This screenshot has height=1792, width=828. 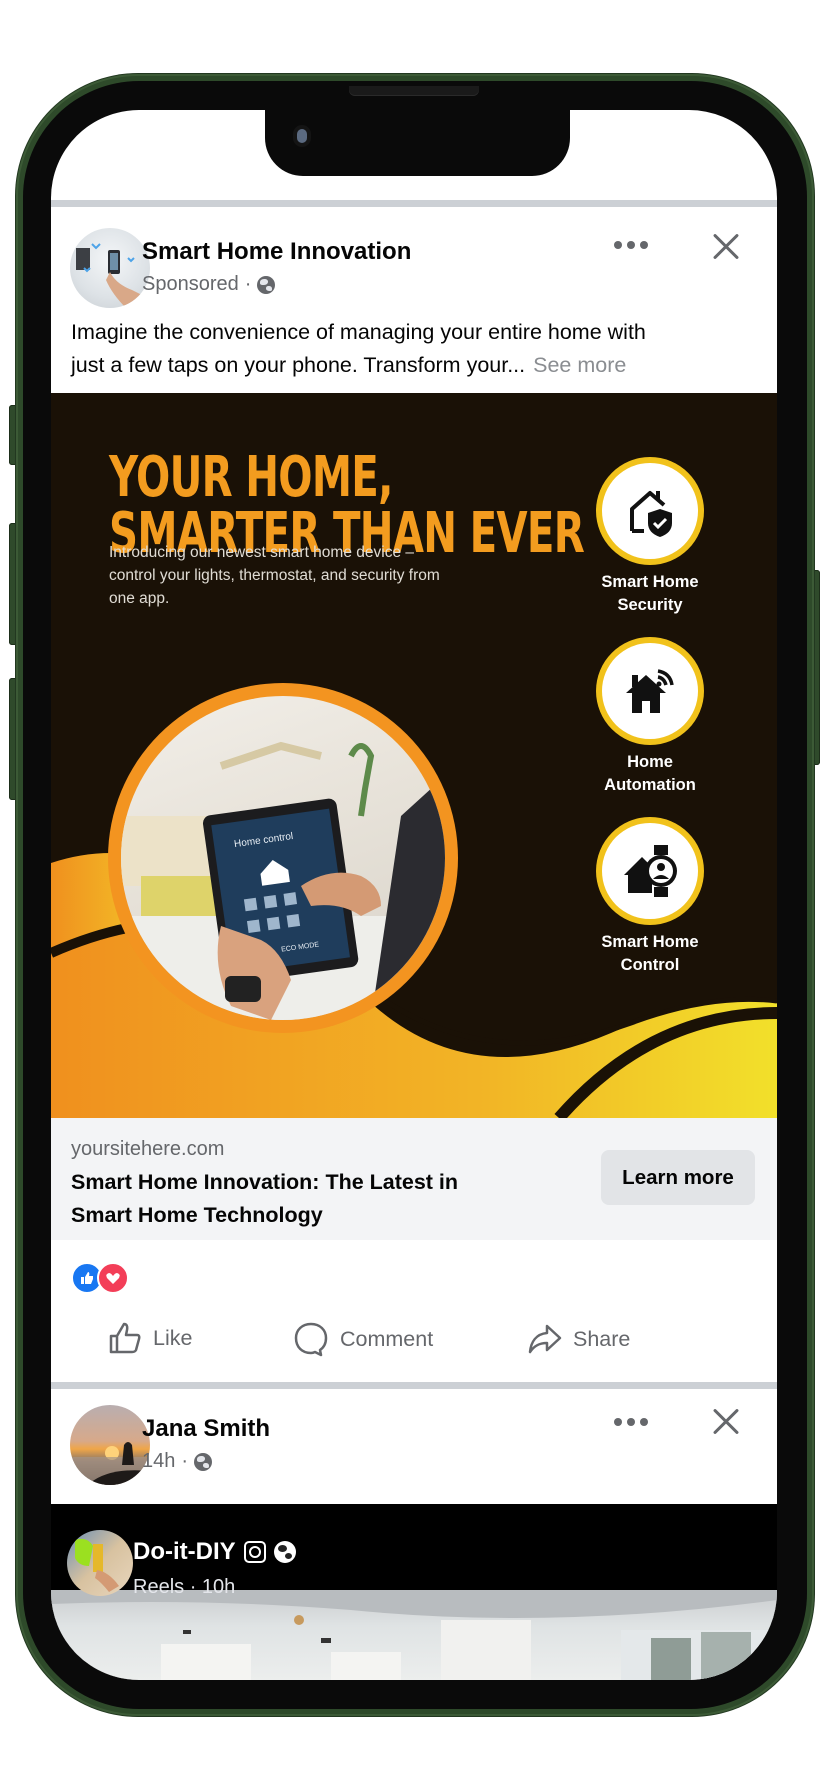 I want to click on reel-account-row: Do-it-DIY, so click(x=214, y=1552).